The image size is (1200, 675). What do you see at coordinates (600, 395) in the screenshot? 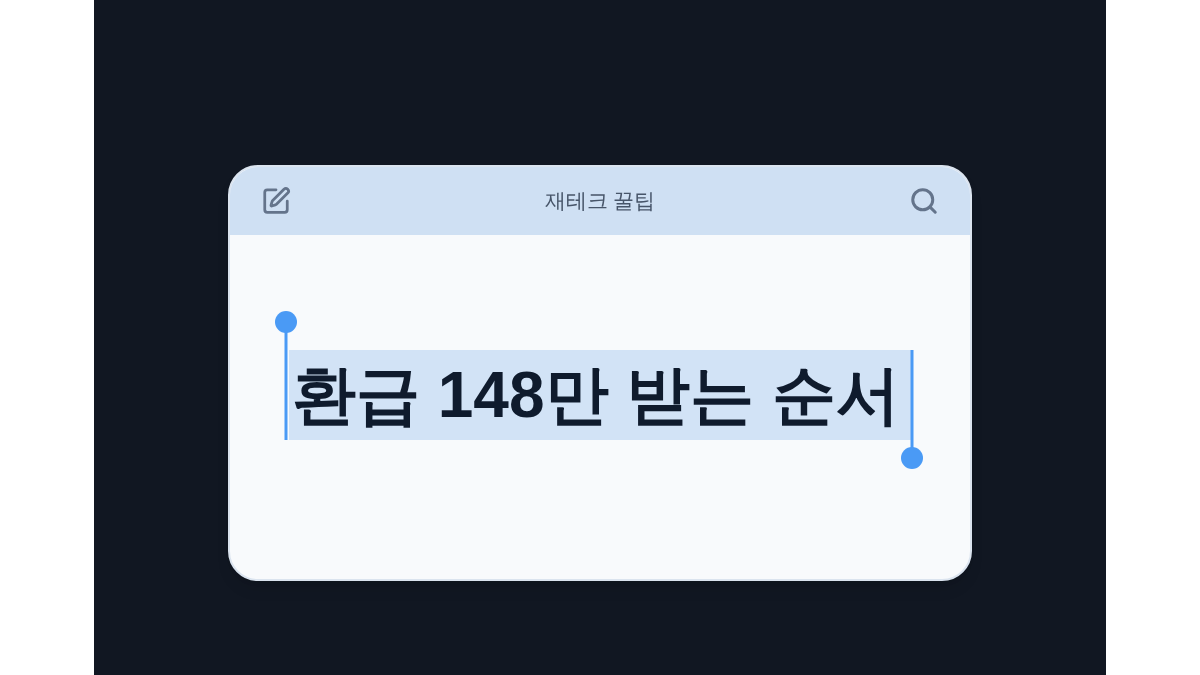
I see `selected-text: 환급 148만 받는 순서` at bounding box center [600, 395].